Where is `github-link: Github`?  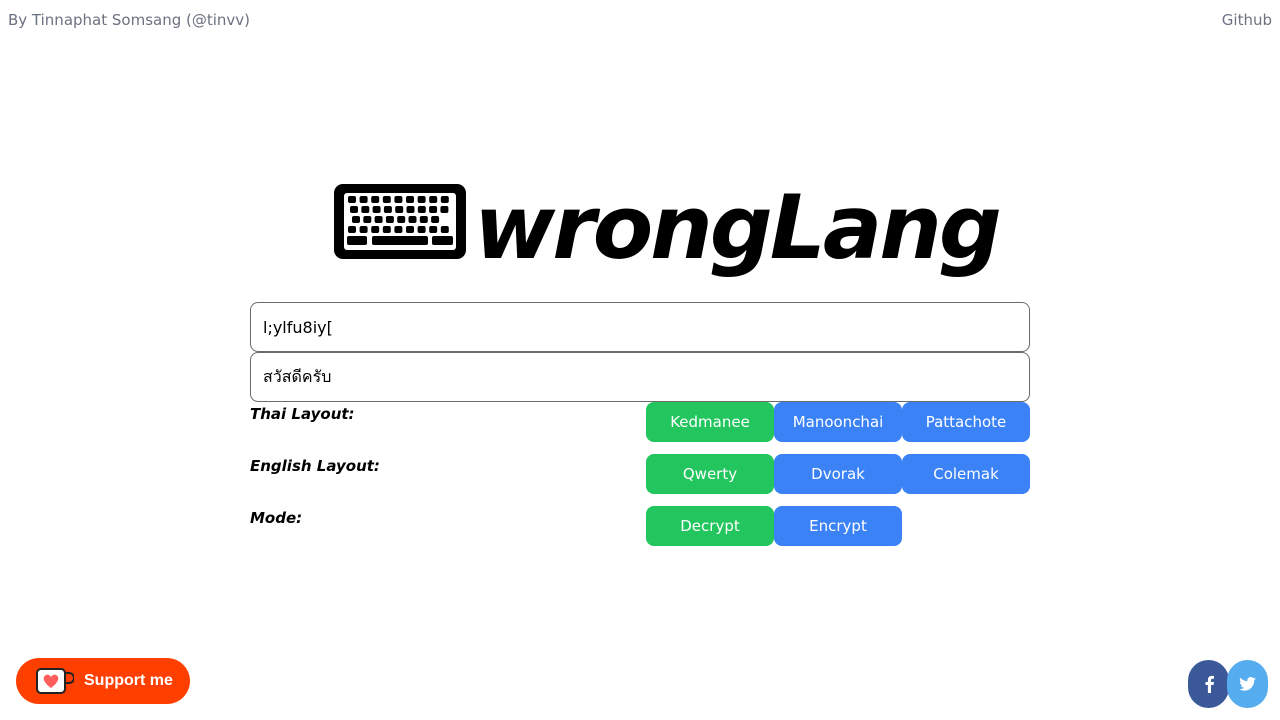
github-link: Github is located at coordinates (1247, 20).